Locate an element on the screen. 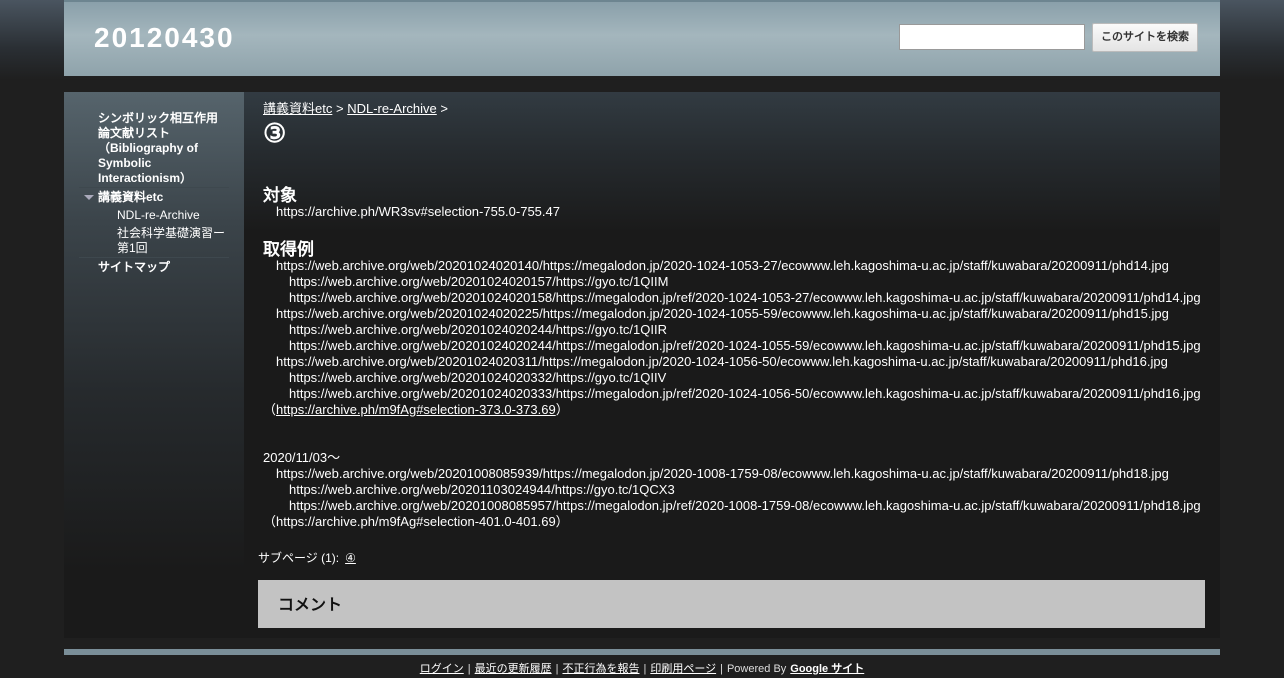 The height and width of the screenshot is (678, 1284). sidebar-item-ndl-re-archive: NDL-re-Archive is located at coordinates (158, 215).